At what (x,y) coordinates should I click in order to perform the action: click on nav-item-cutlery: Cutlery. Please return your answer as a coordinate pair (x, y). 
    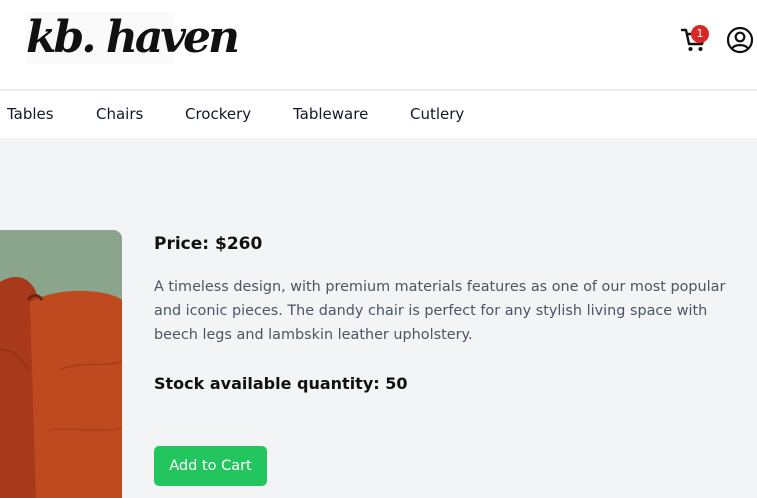
    Looking at the image, I should click on (437, 114).